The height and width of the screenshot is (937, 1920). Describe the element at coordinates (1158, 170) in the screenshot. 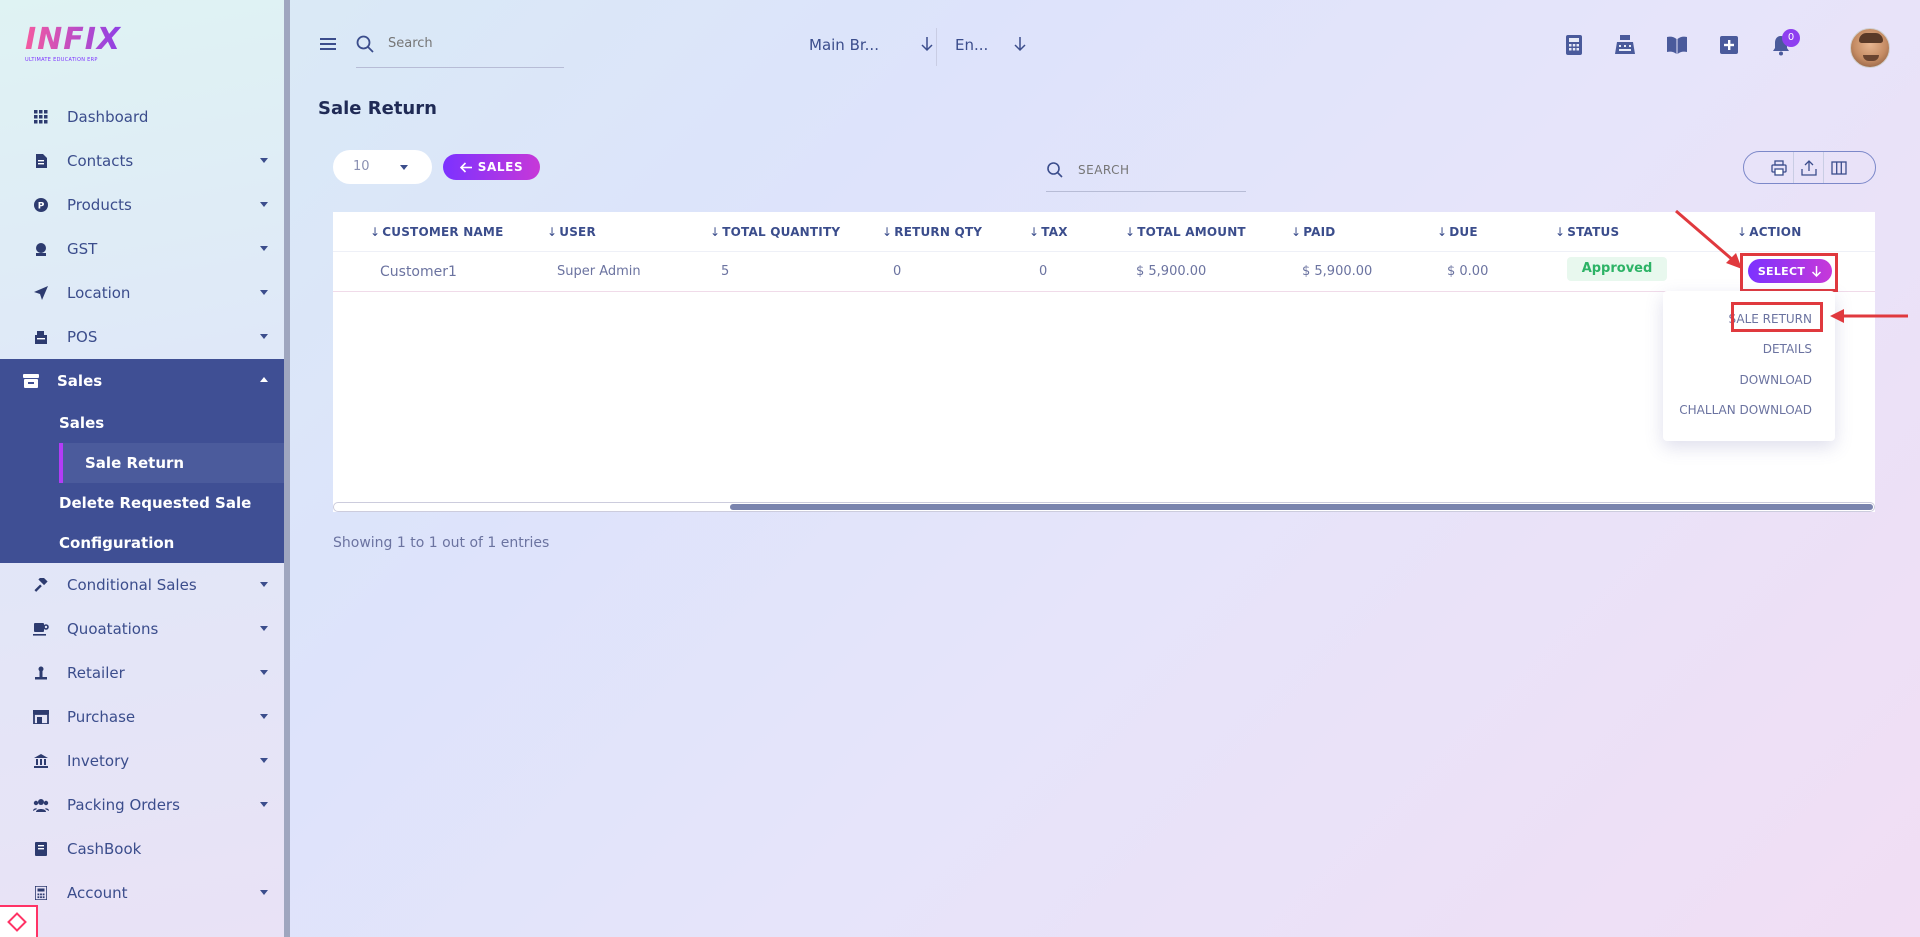

I see `table-search-input` at that location.